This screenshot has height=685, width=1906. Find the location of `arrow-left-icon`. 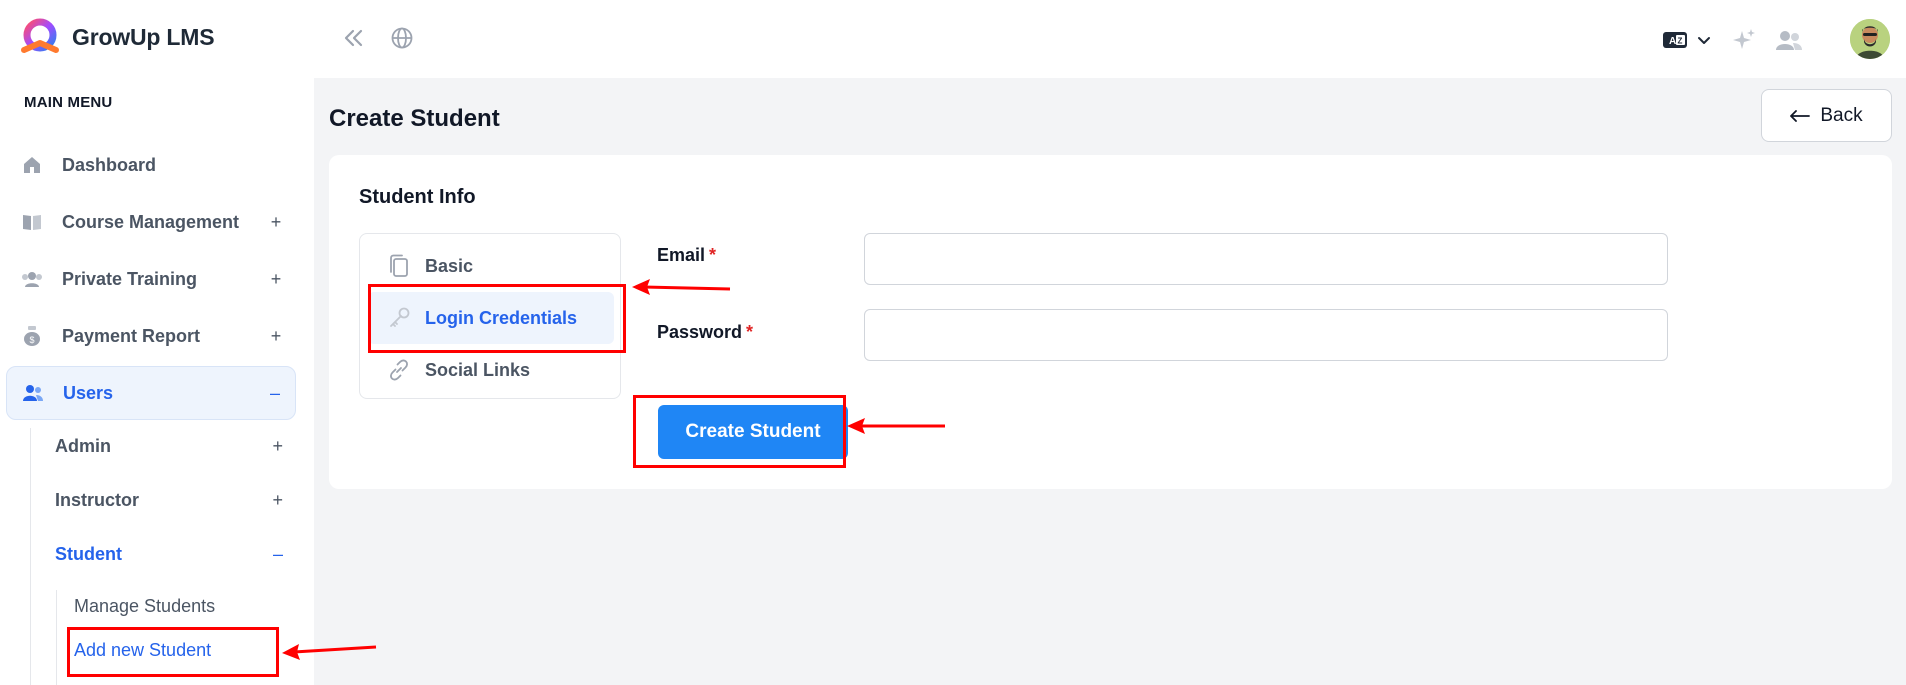

arrow-left-icon is located at coordinates (1800, 115).